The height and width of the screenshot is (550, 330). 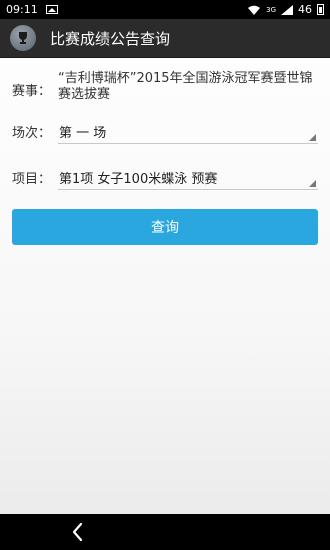 What do you see at coordinates (138, 179) in the screenshot?
I see `item-value: 第1项 女子100米蝶泳 预赛` at bounding box center [138, 179].